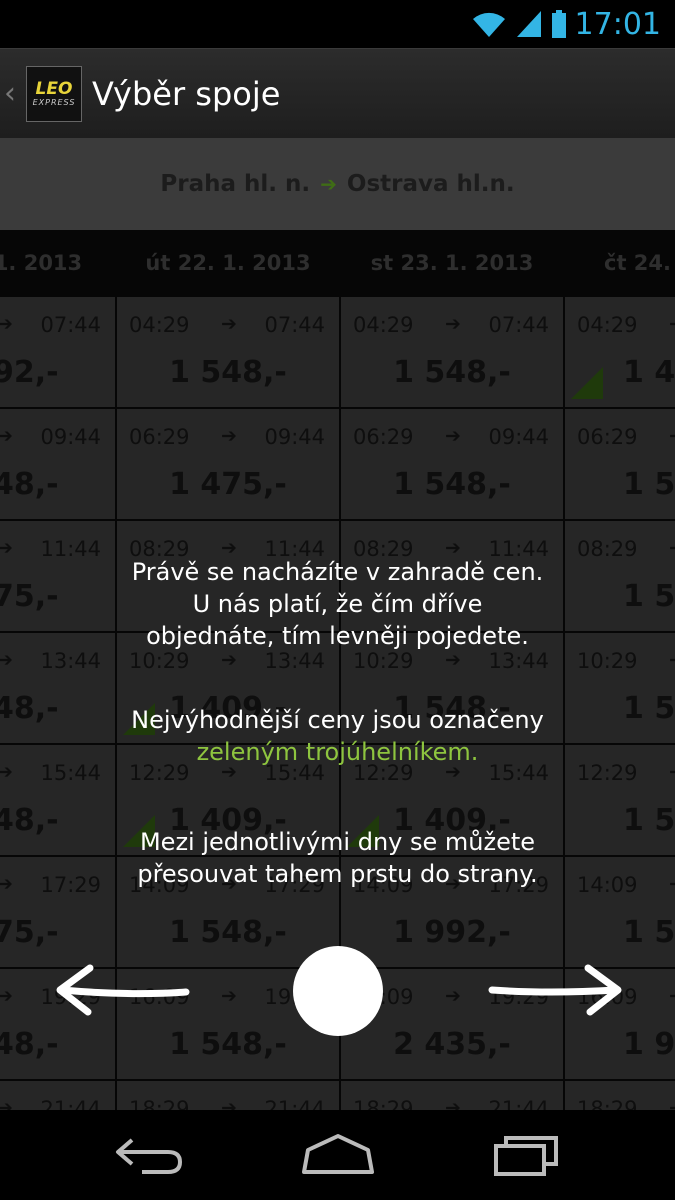 Image resolution: width=675 pixels, height=1200 pixels. Describe the element at coordinates (337, 93) in the screenshot. I see `action-bar: ‹ LEO EXPRESS Výběr spoje` at that location.